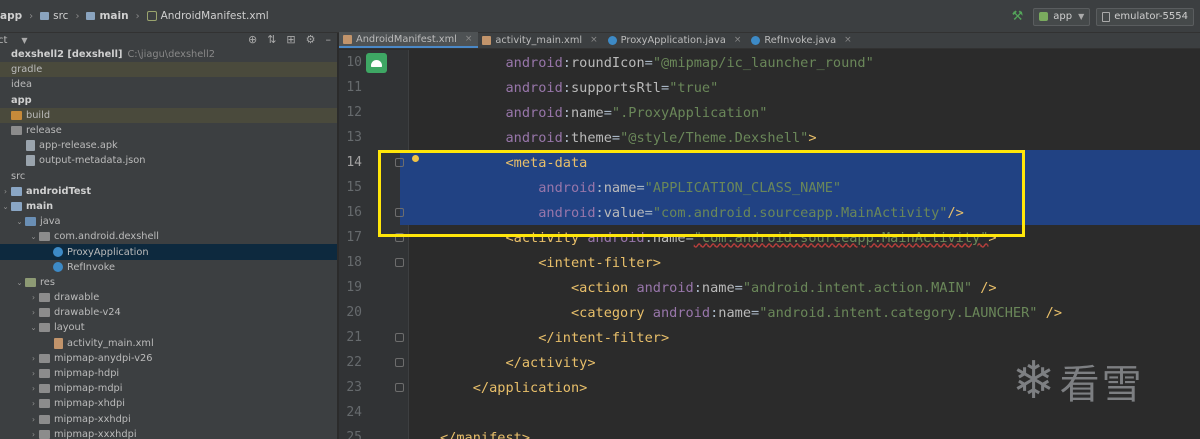 The width and height of the screenshot is (1200, 439). I want to click on code-token: =, so click(648, 62).